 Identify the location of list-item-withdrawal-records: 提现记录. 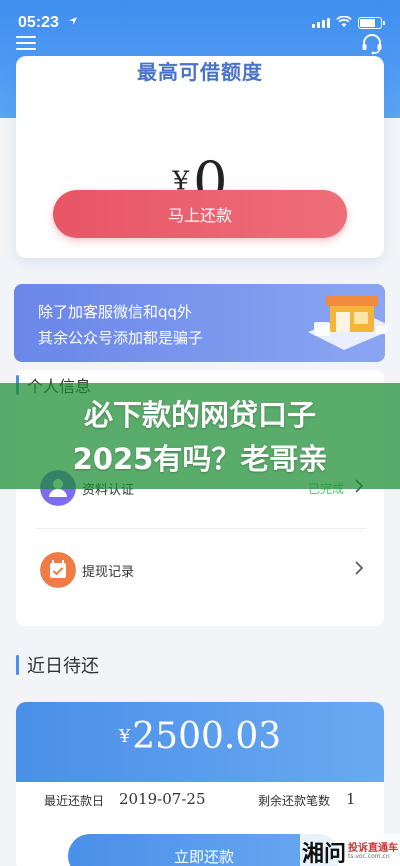
(200, 570).